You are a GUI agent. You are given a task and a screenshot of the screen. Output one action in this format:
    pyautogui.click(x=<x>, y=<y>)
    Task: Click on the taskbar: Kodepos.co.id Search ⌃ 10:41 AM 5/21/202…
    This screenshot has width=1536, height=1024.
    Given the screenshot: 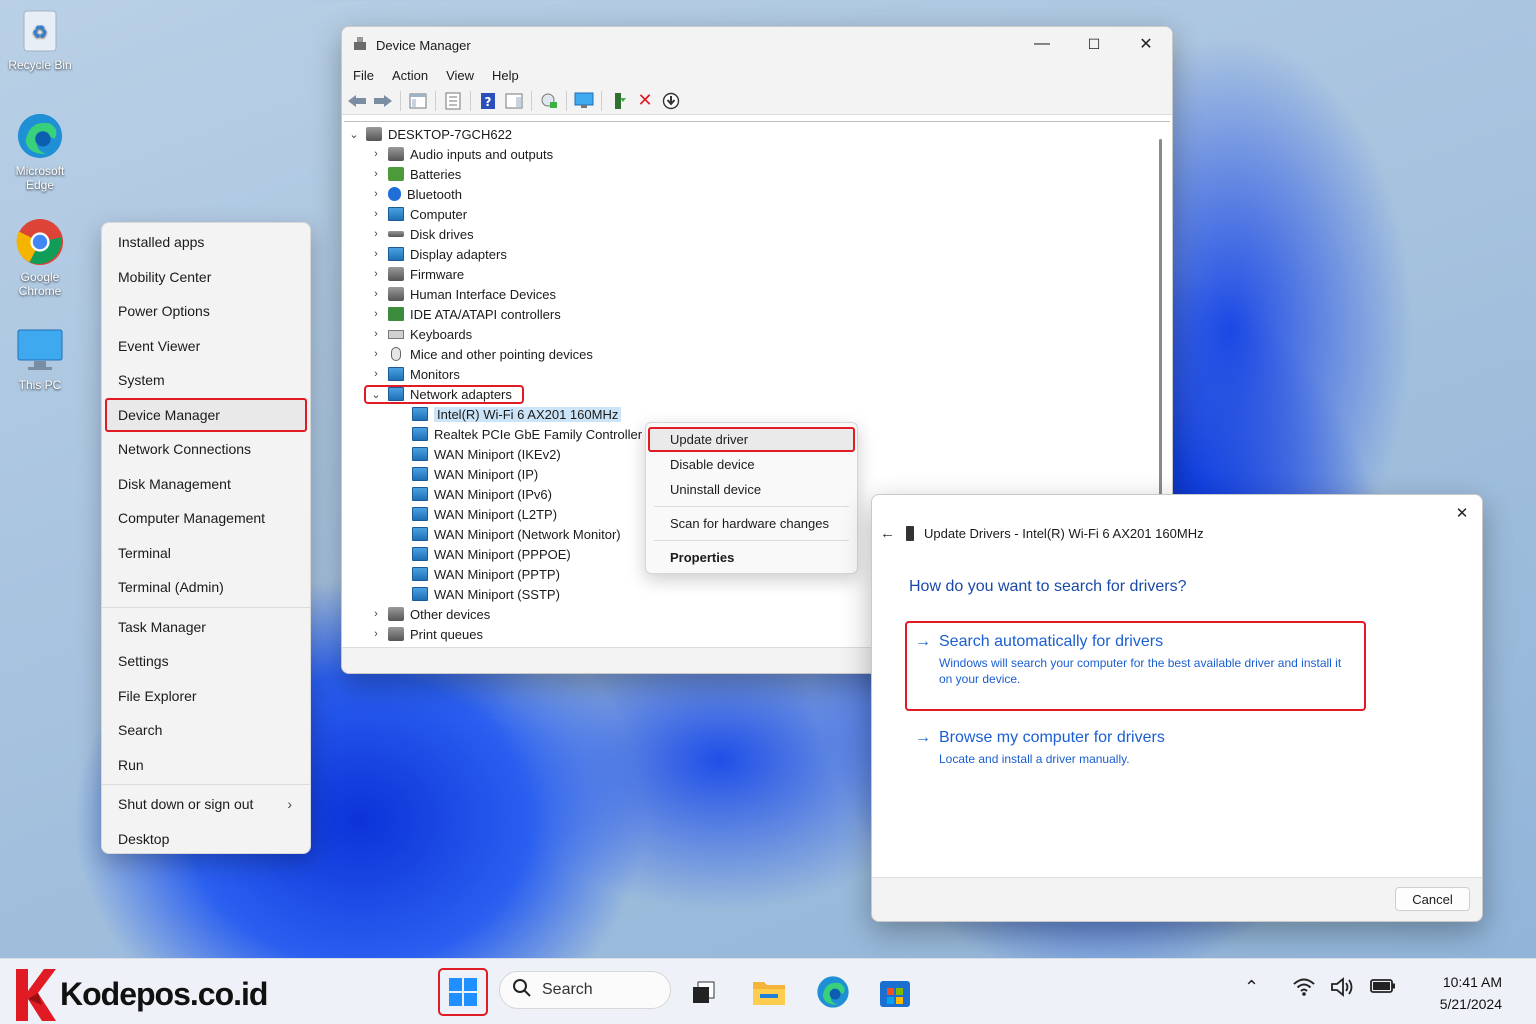 What is the action you would take?
    pyautogui.click(x=768, y=991)
    